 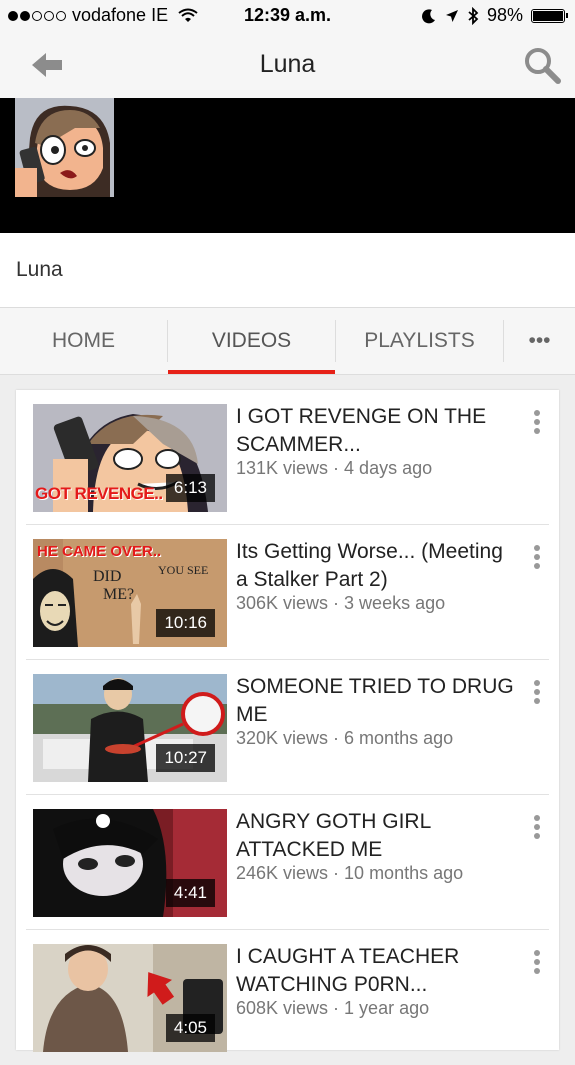 What do you see at coordinates (251, 341) in the screenshot?
I see `tab-videos: VIDEOS` at bounding box center [251, 341].